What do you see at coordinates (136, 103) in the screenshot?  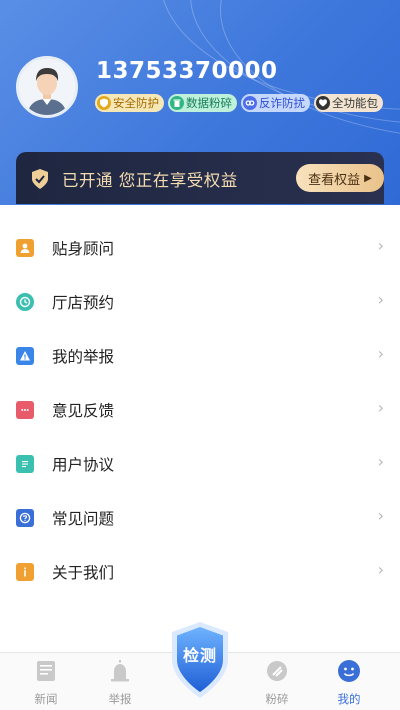 I see `badge-label: 安全防护` at bounding box center [136, 103].